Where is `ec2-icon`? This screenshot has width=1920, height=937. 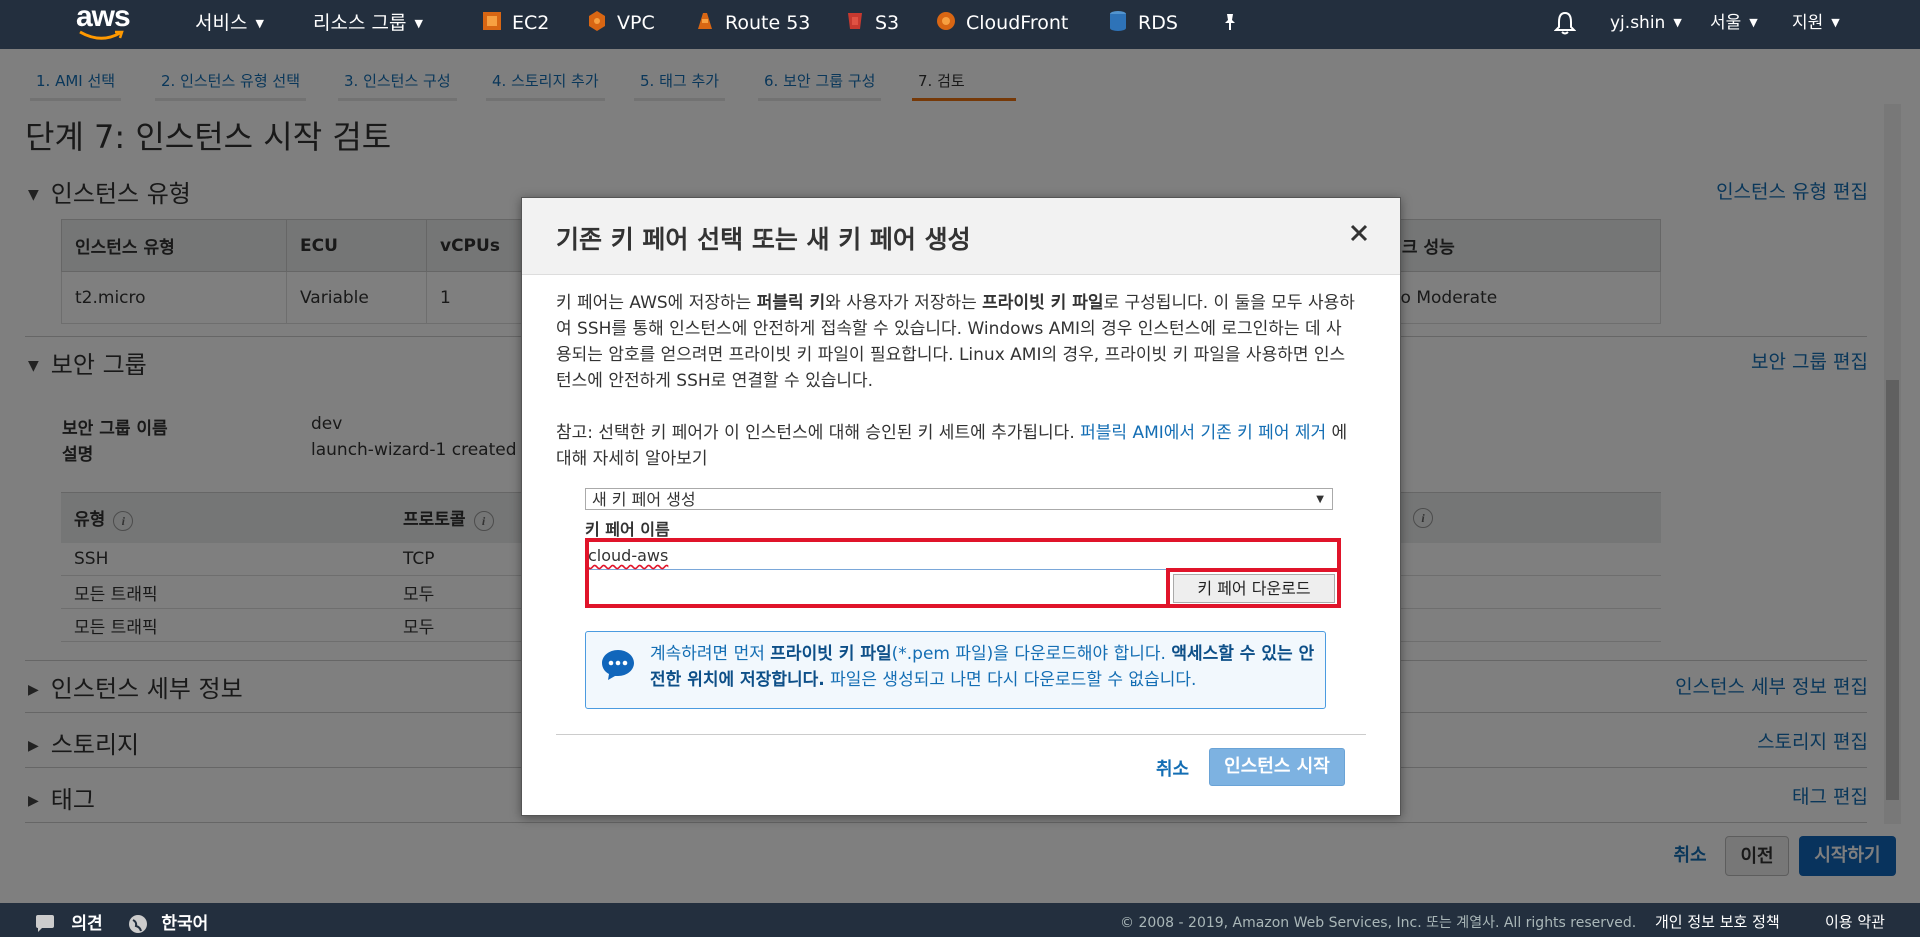 ec2-icon is located at coordinates (492, 20).